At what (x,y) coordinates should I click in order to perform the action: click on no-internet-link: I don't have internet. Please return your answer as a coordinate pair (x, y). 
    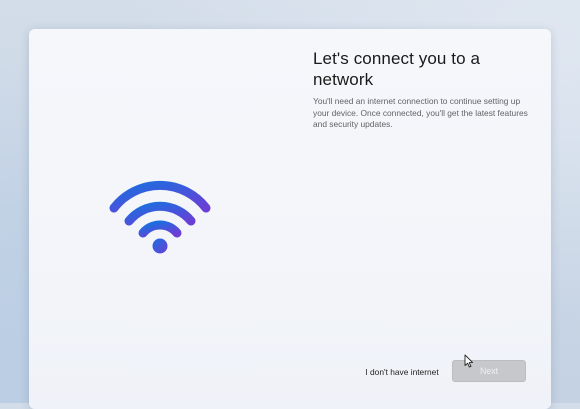
    Looking at the image, I should click on (402, 372).